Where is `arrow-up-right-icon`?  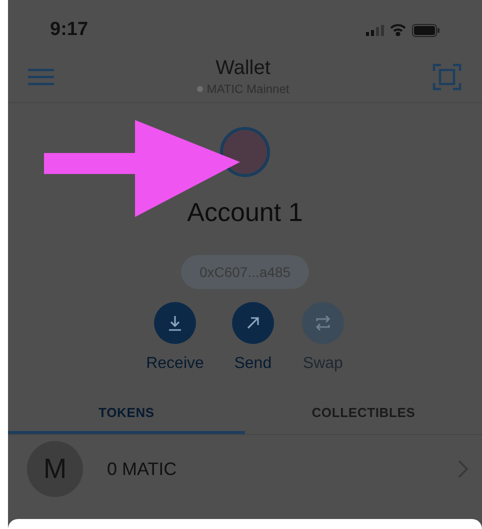
arrow-up-right-icon is located at coordinates (252, 323).